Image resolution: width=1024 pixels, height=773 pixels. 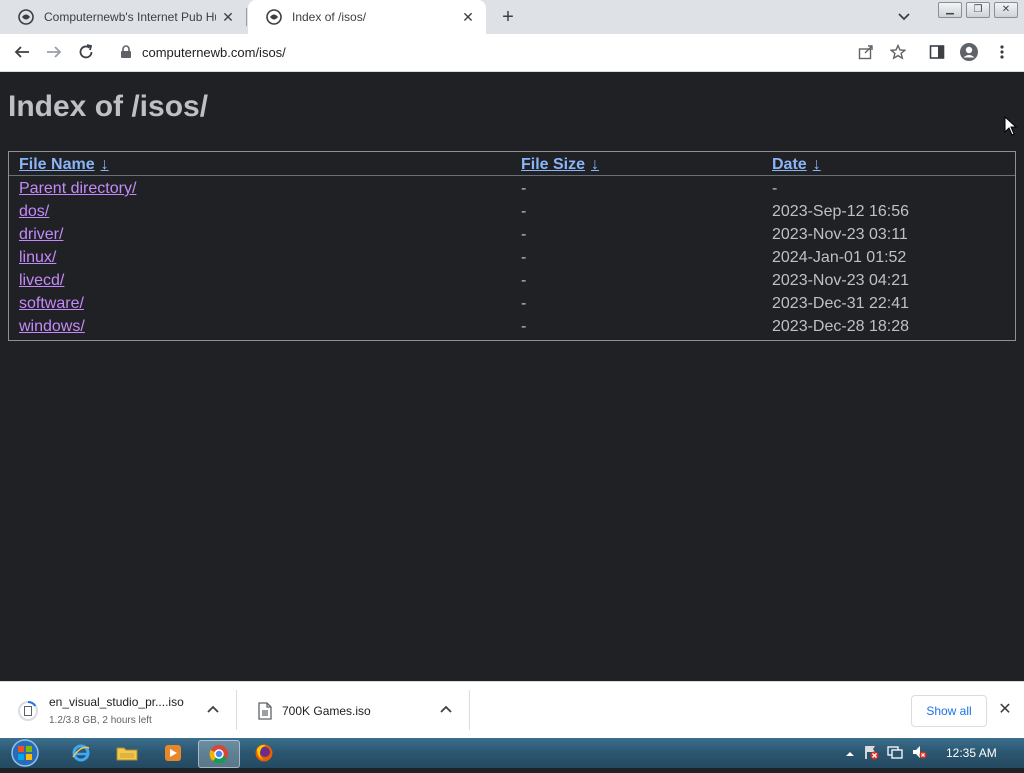 I want to click on browser-toolbar: computernewb.com/isos/, so click(x=512, y=53).